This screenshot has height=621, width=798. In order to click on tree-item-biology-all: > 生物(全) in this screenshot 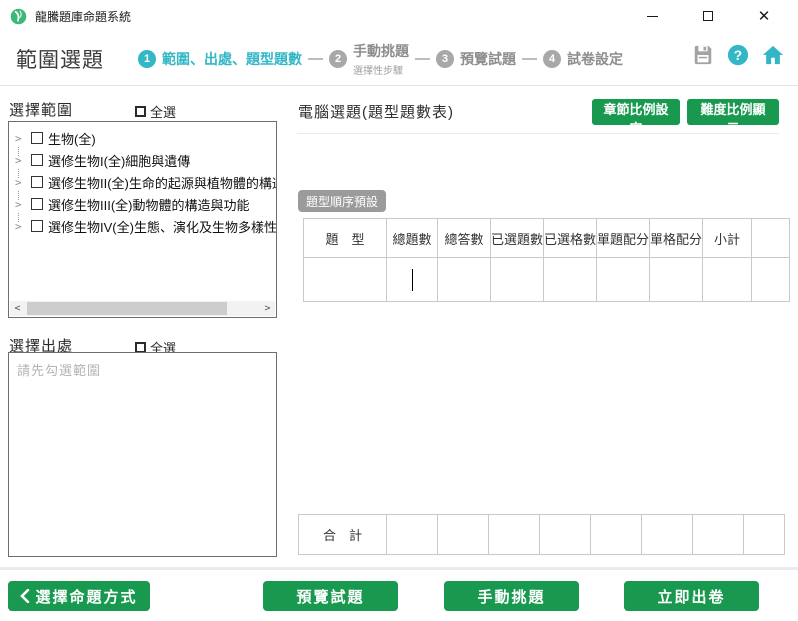, I will do `click(142, 141)`.